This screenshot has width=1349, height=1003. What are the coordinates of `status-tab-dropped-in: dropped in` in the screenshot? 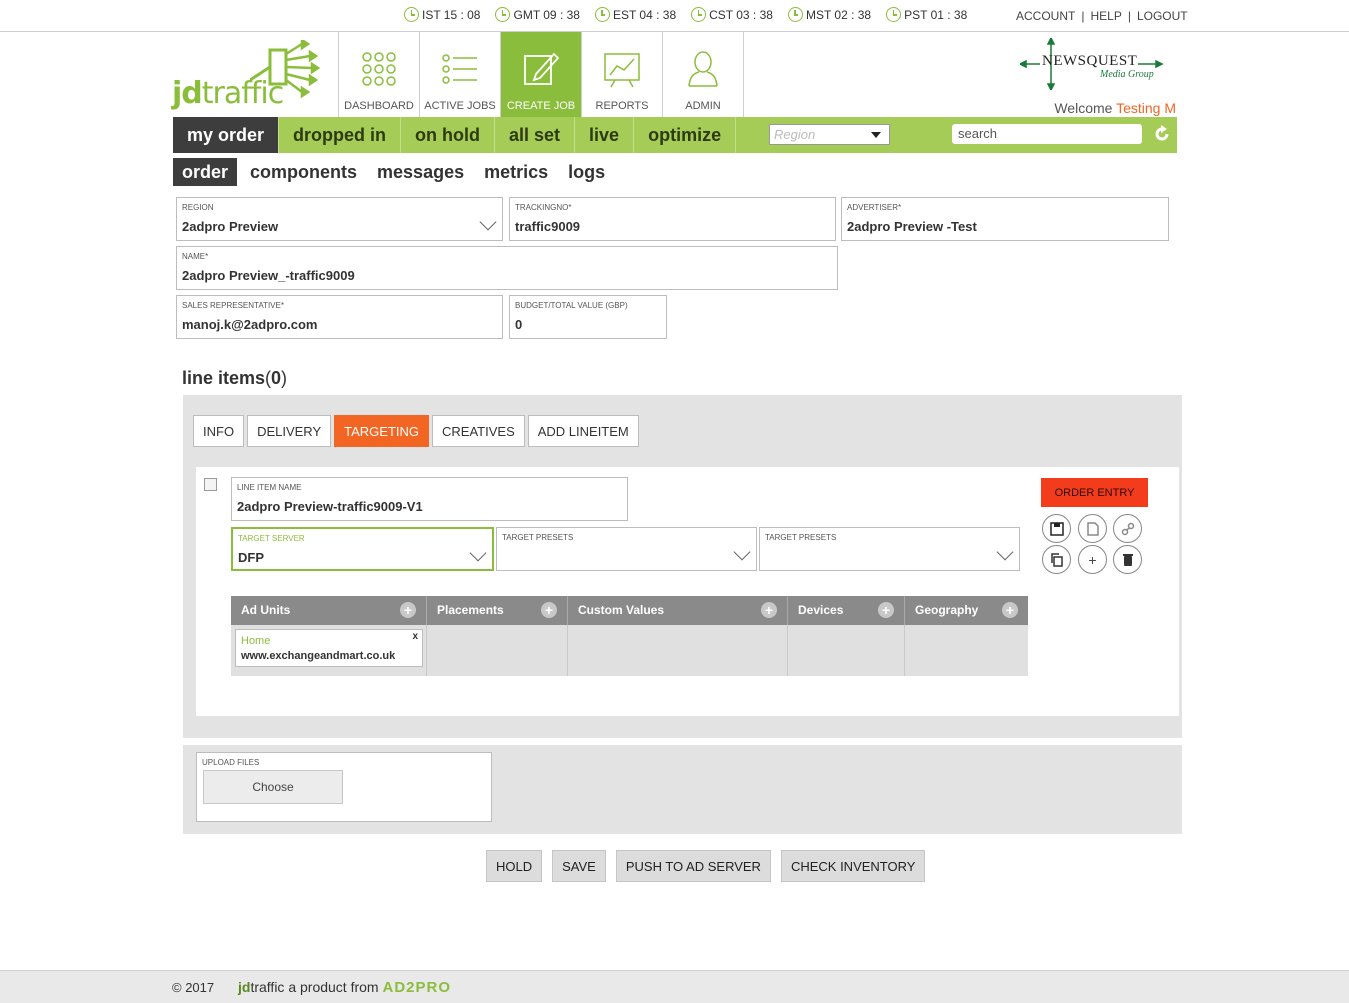 It's located at (340, 135).